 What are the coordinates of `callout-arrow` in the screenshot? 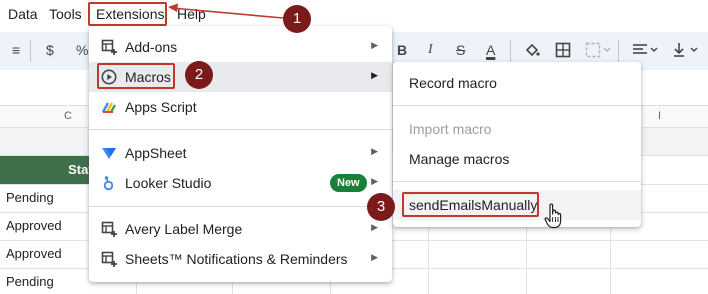 It's located at (226, 11).